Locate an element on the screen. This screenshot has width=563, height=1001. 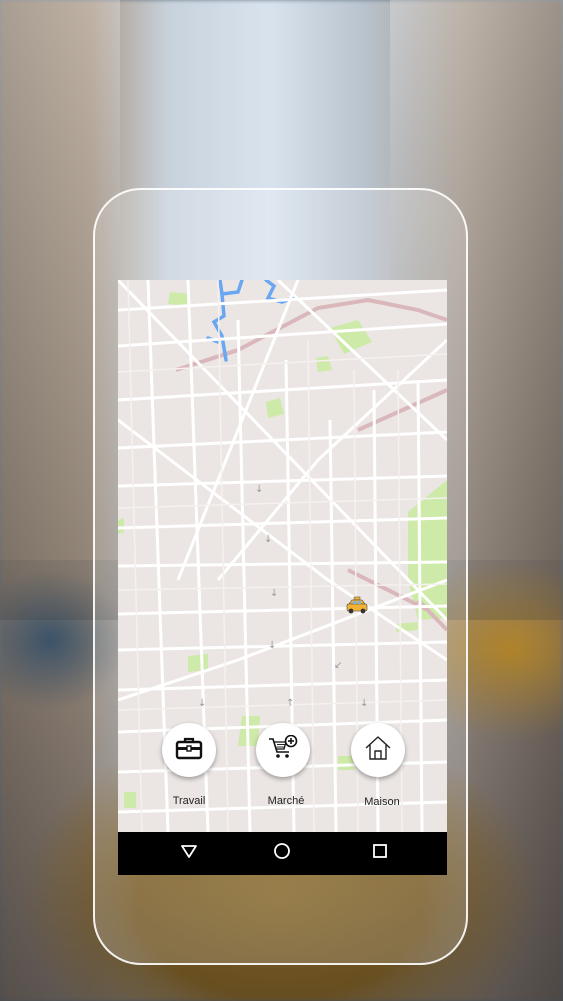
marche-button is located at coordinates (283, 750).